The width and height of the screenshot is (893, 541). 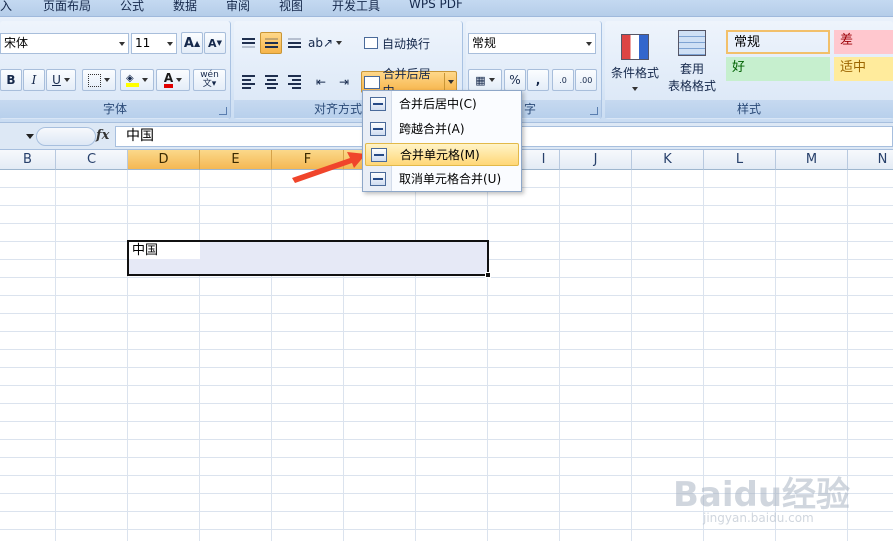 I want to click on align-bottom-button, so click(x=294, y=43).